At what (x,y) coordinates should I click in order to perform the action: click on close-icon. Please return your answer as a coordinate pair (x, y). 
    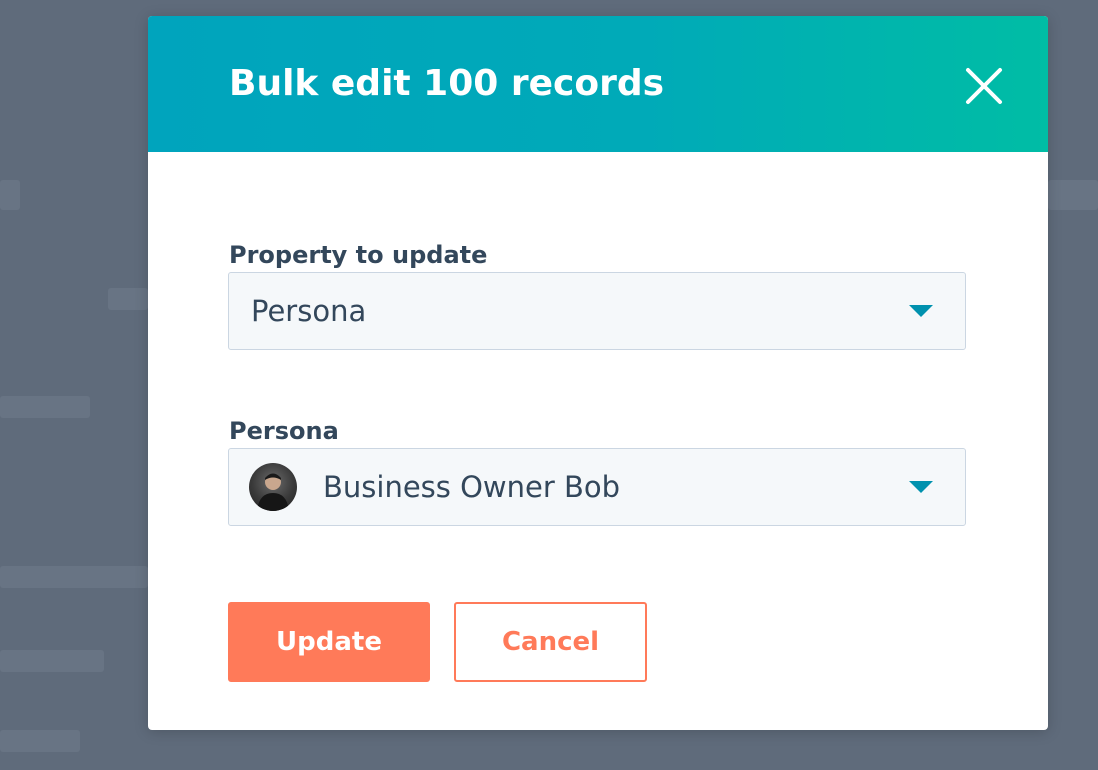
    Looking at the image, I should click on (984, 86).